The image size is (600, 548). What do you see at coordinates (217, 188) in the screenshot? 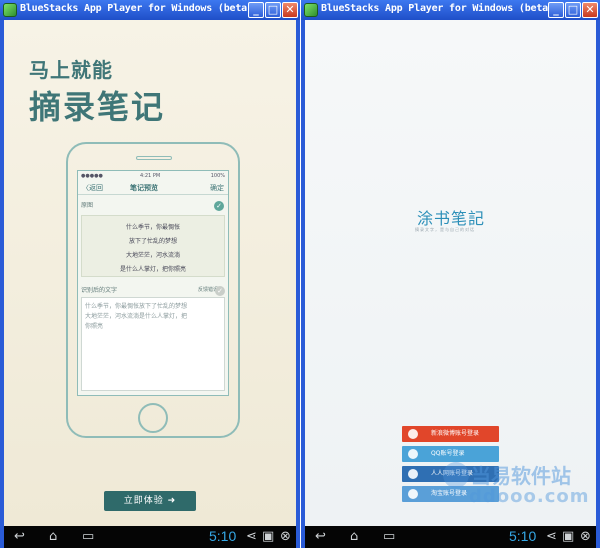
I see `phone-confirm-button: 确定` at bounding box center [217, 188].